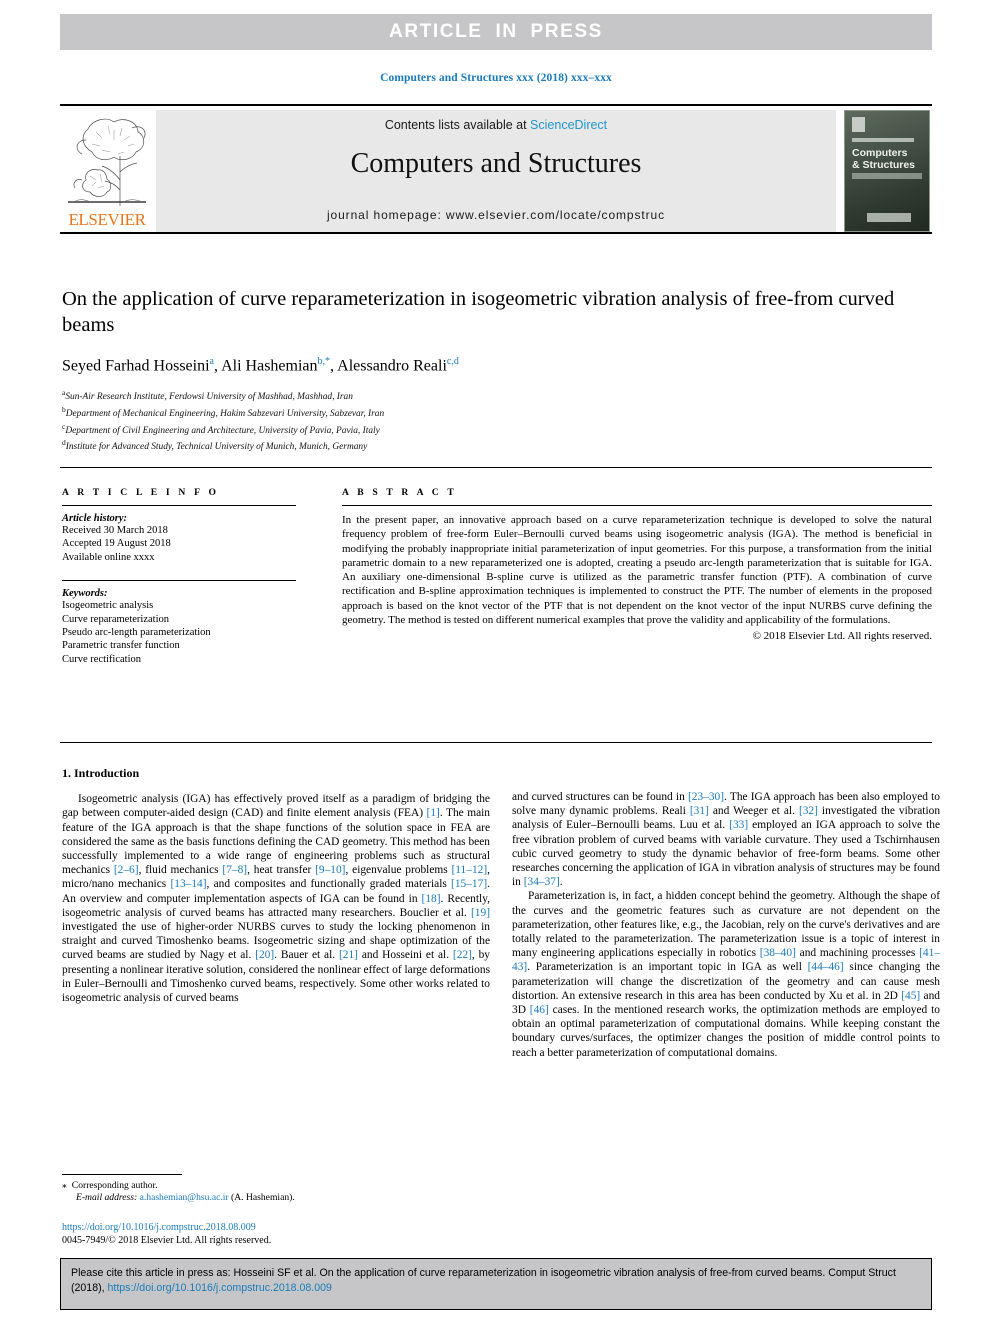 The image size is (992, 1323). I want to click on keyword-item: Pseudo arc-length parameterization, so click(136, 633).